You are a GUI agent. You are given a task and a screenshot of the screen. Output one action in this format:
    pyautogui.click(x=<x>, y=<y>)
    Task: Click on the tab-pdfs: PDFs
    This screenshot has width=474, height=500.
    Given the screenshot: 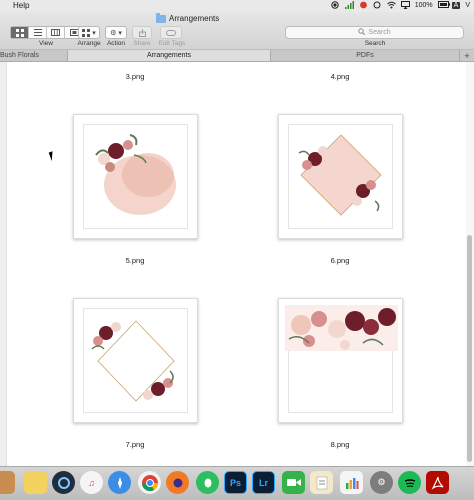 What is the action you would take?
    pyautogui.click(x=365, y=55)
    